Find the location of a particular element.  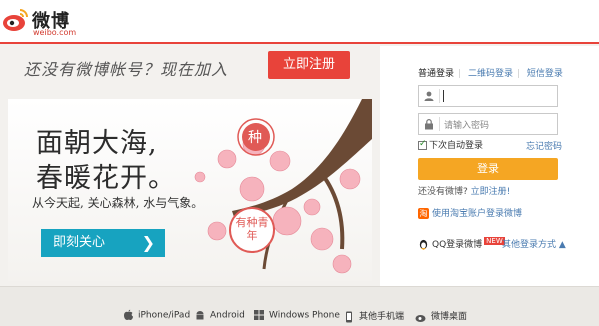

follow-now-button: 即刻关心 ❯ is located at coordinates (103, 243).